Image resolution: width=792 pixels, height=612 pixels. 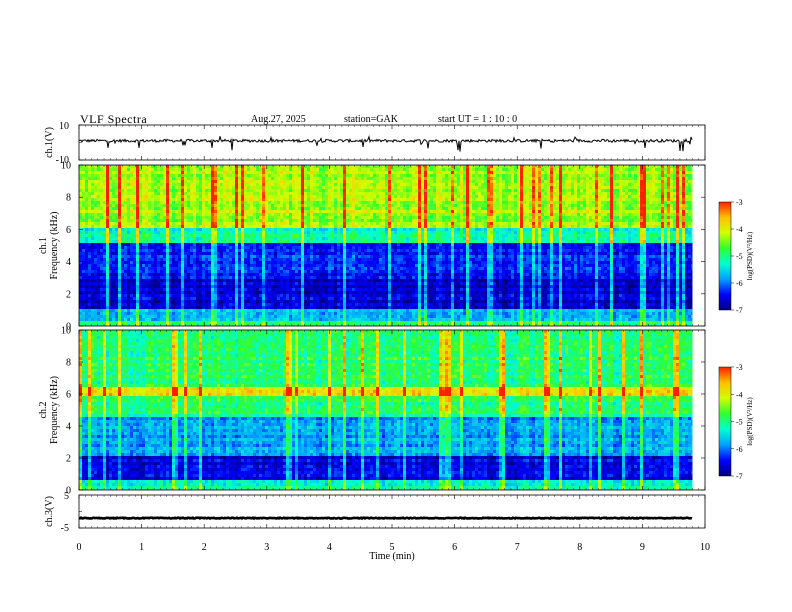 What do you see at coordinates (141, 547) in the screenshot?
I see `x-tick-label: 1` at bounding box center [141, 547].